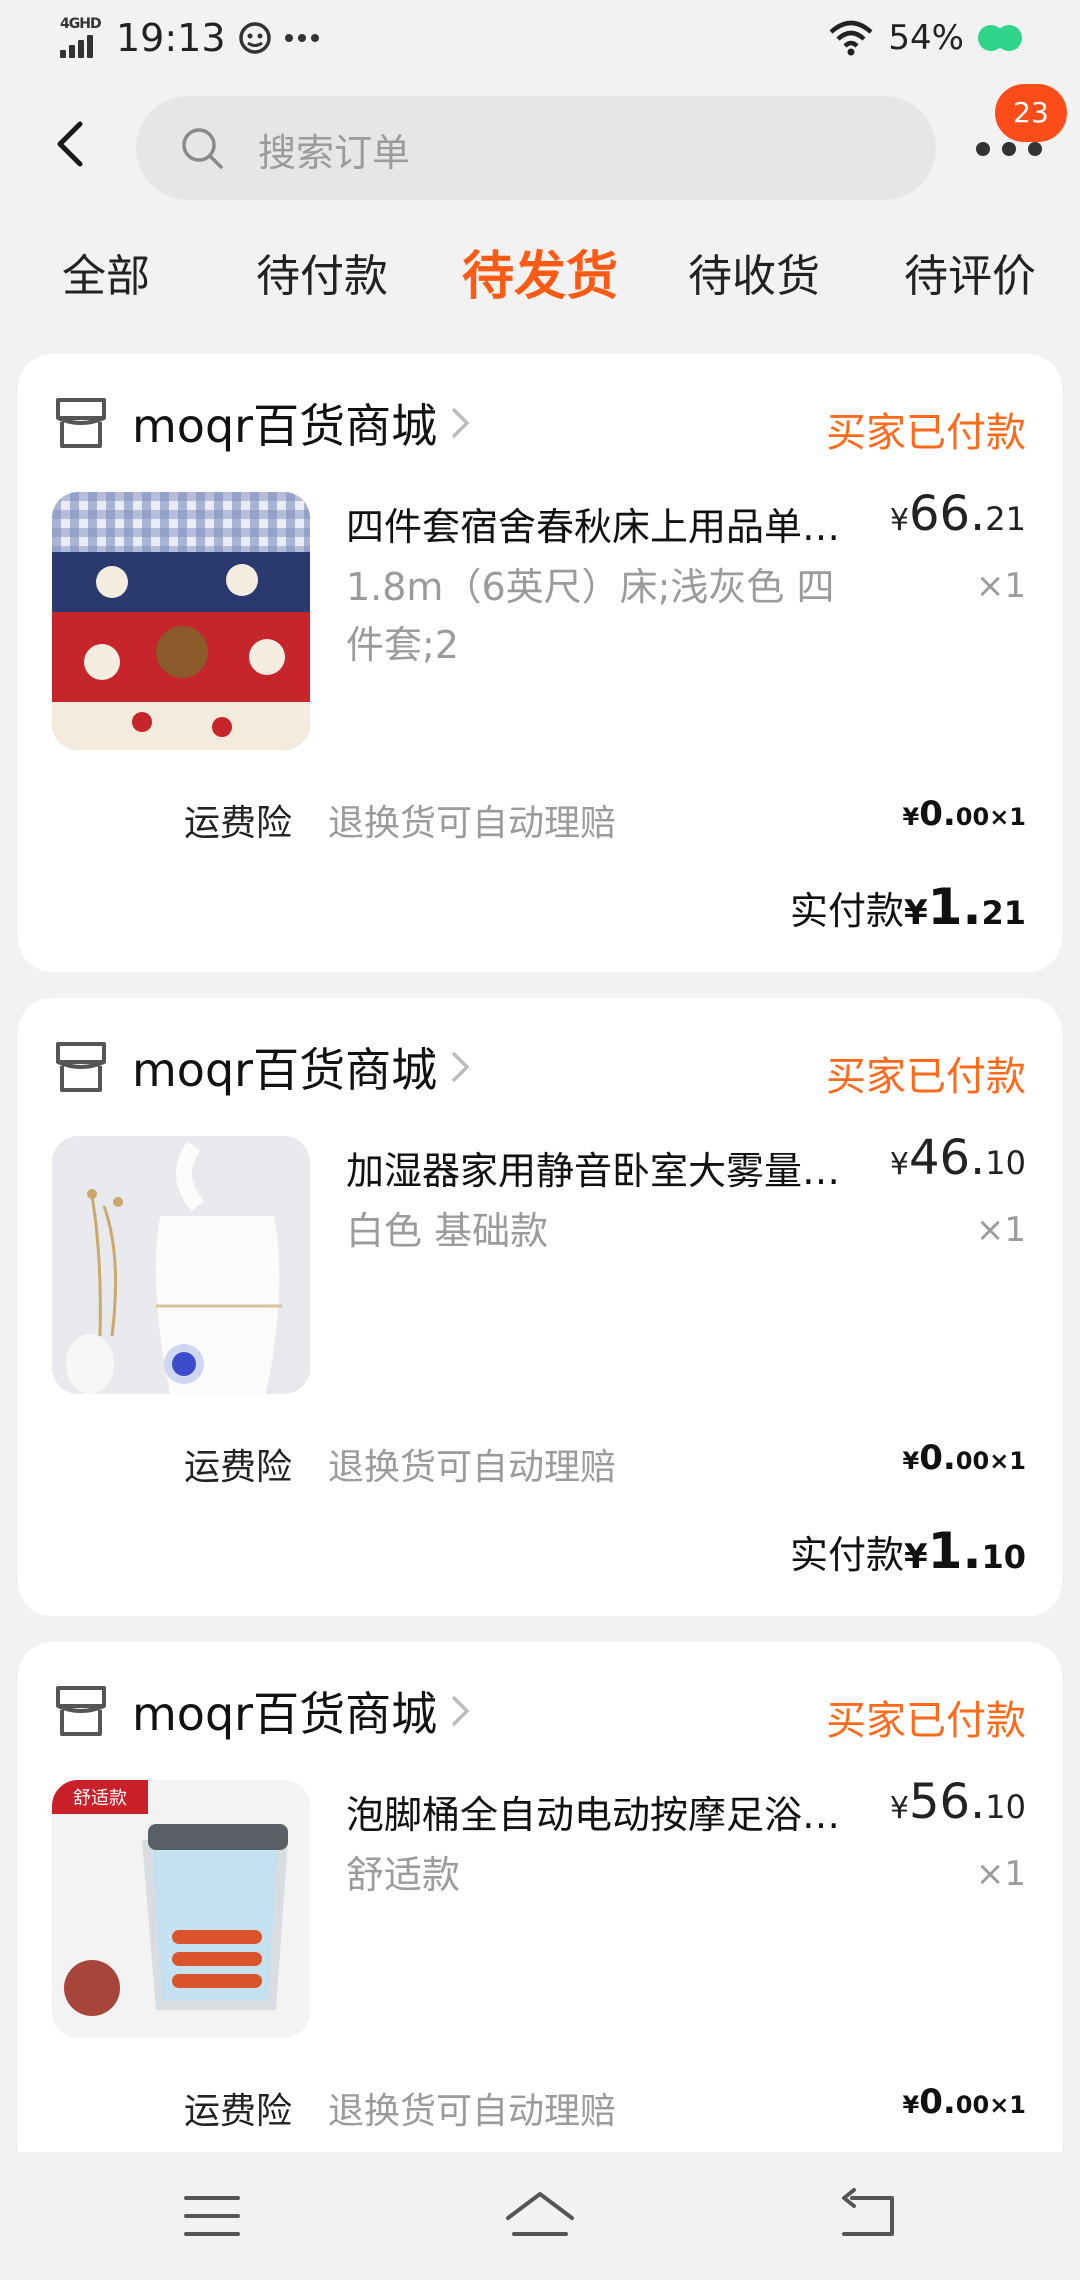  Describe the element at coordinates (202, 148) in the screenshot. I see `search-icon` at that location.